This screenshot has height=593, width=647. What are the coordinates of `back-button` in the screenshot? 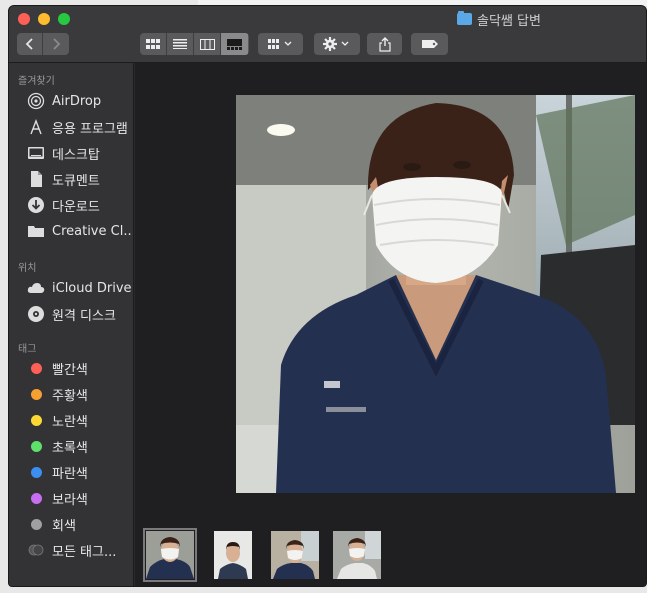 It's located at (30, 44).